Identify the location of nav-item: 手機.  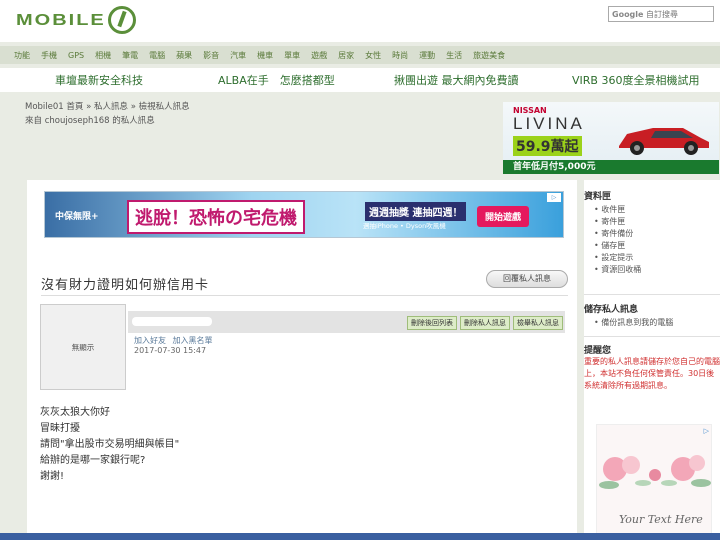
(49, 55).